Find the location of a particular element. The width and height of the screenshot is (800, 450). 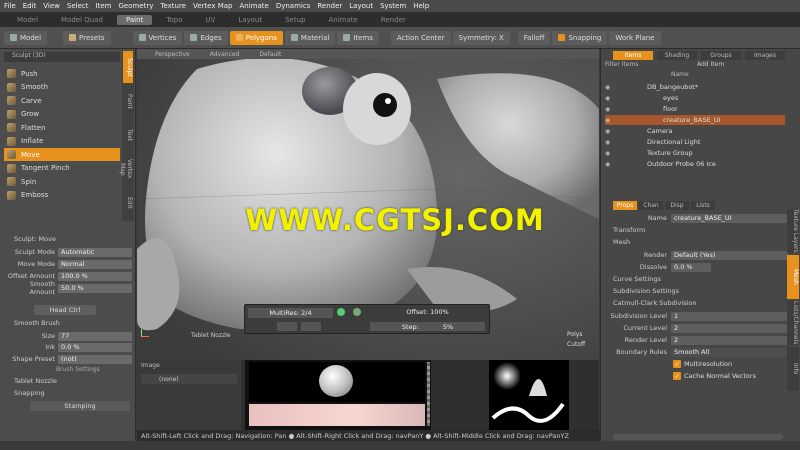

multires-prev-button is located at coordinates (287, 326).